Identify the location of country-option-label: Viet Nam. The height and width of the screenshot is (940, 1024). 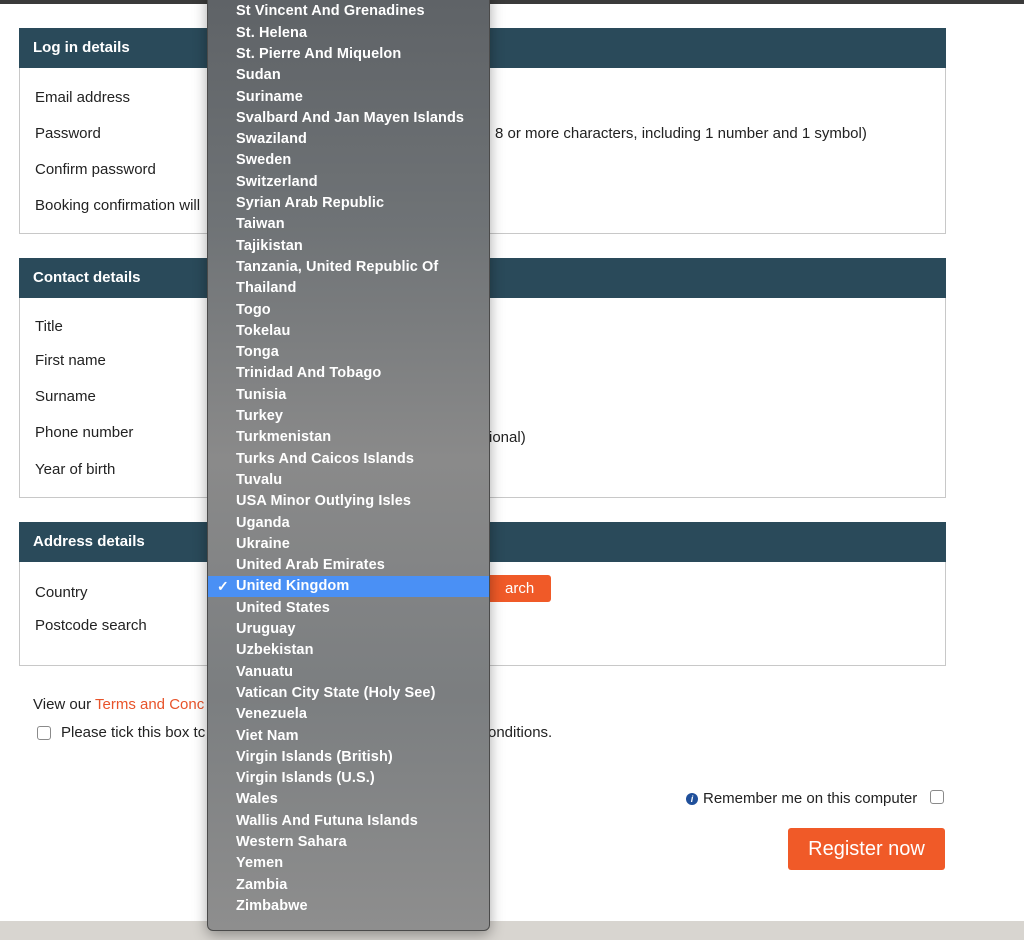
(267, 736).